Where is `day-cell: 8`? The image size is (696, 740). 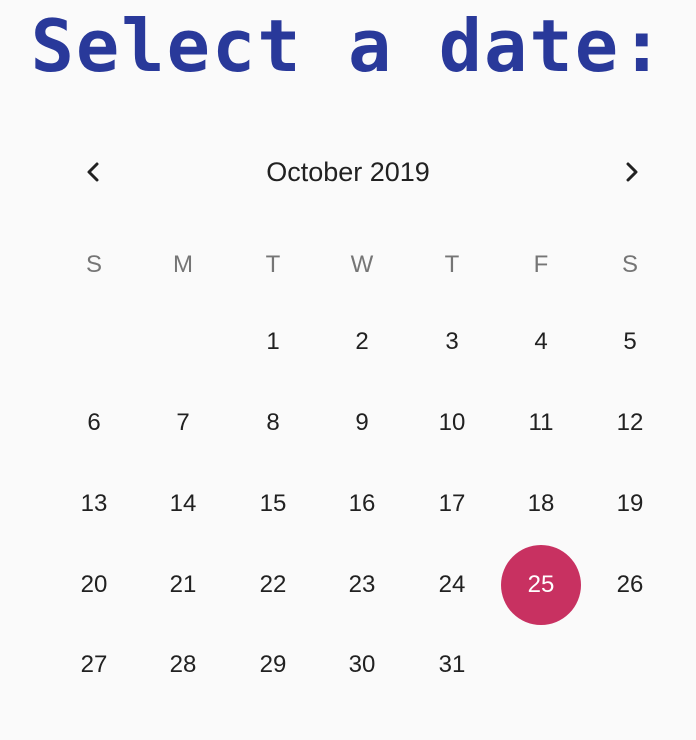
day-cell: 8 is located at coordinates (273, 423).